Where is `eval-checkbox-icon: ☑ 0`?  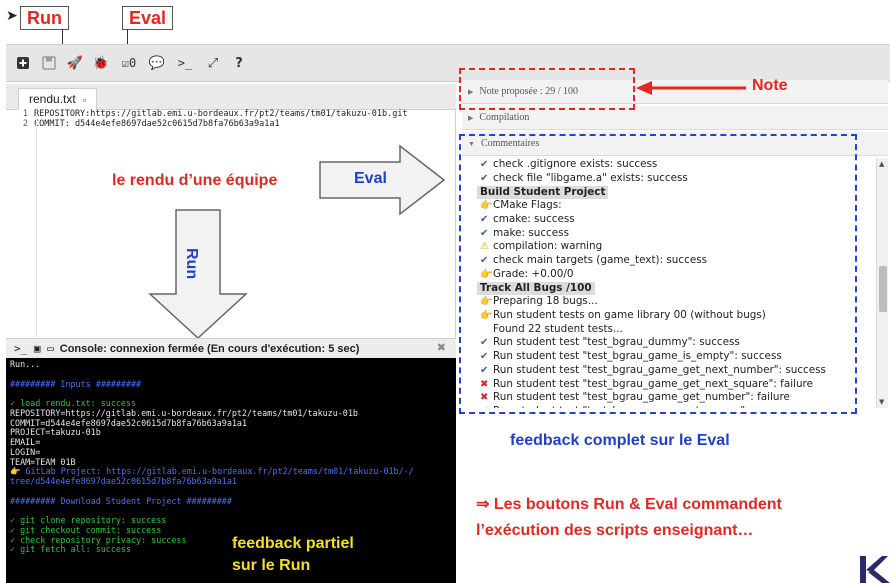
eval-checkbox-icon: ☑ 0 is located at coordinates (129, 63).